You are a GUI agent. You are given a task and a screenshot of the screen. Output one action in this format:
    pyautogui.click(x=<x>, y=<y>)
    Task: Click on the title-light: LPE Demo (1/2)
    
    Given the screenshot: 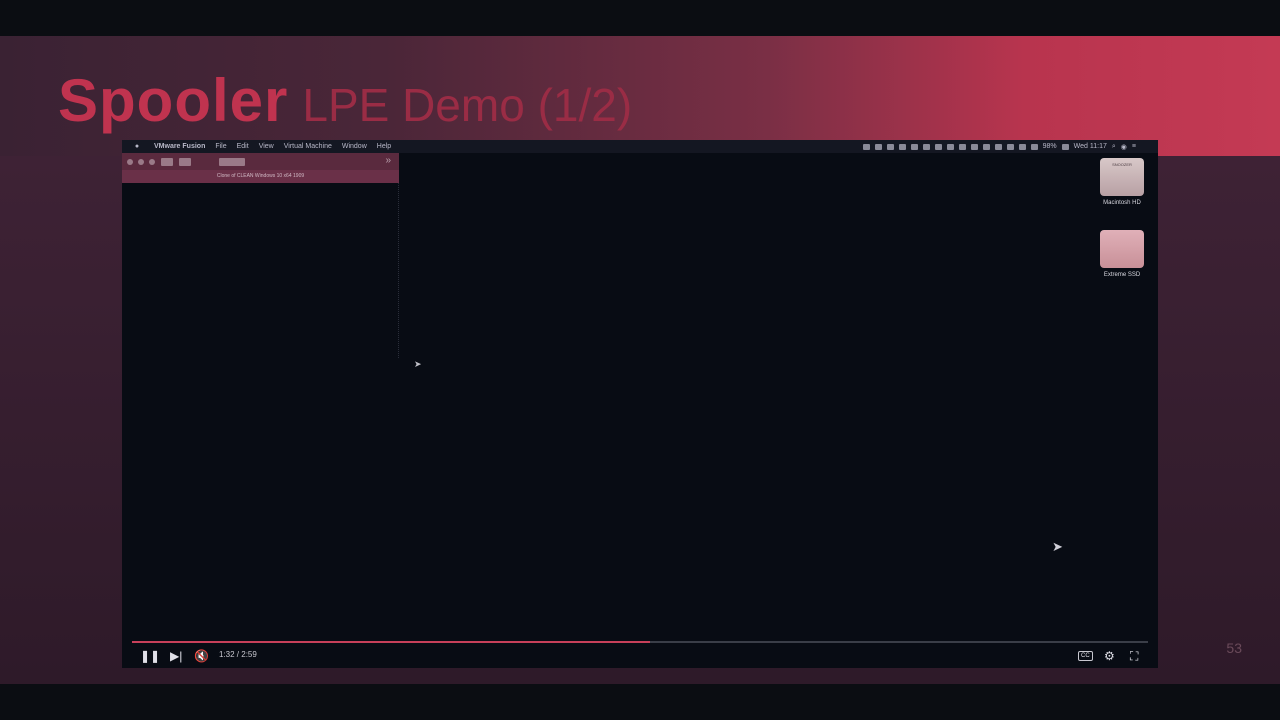 What is the action you would take?
    pyautogui.click(x=467, y=105)
    